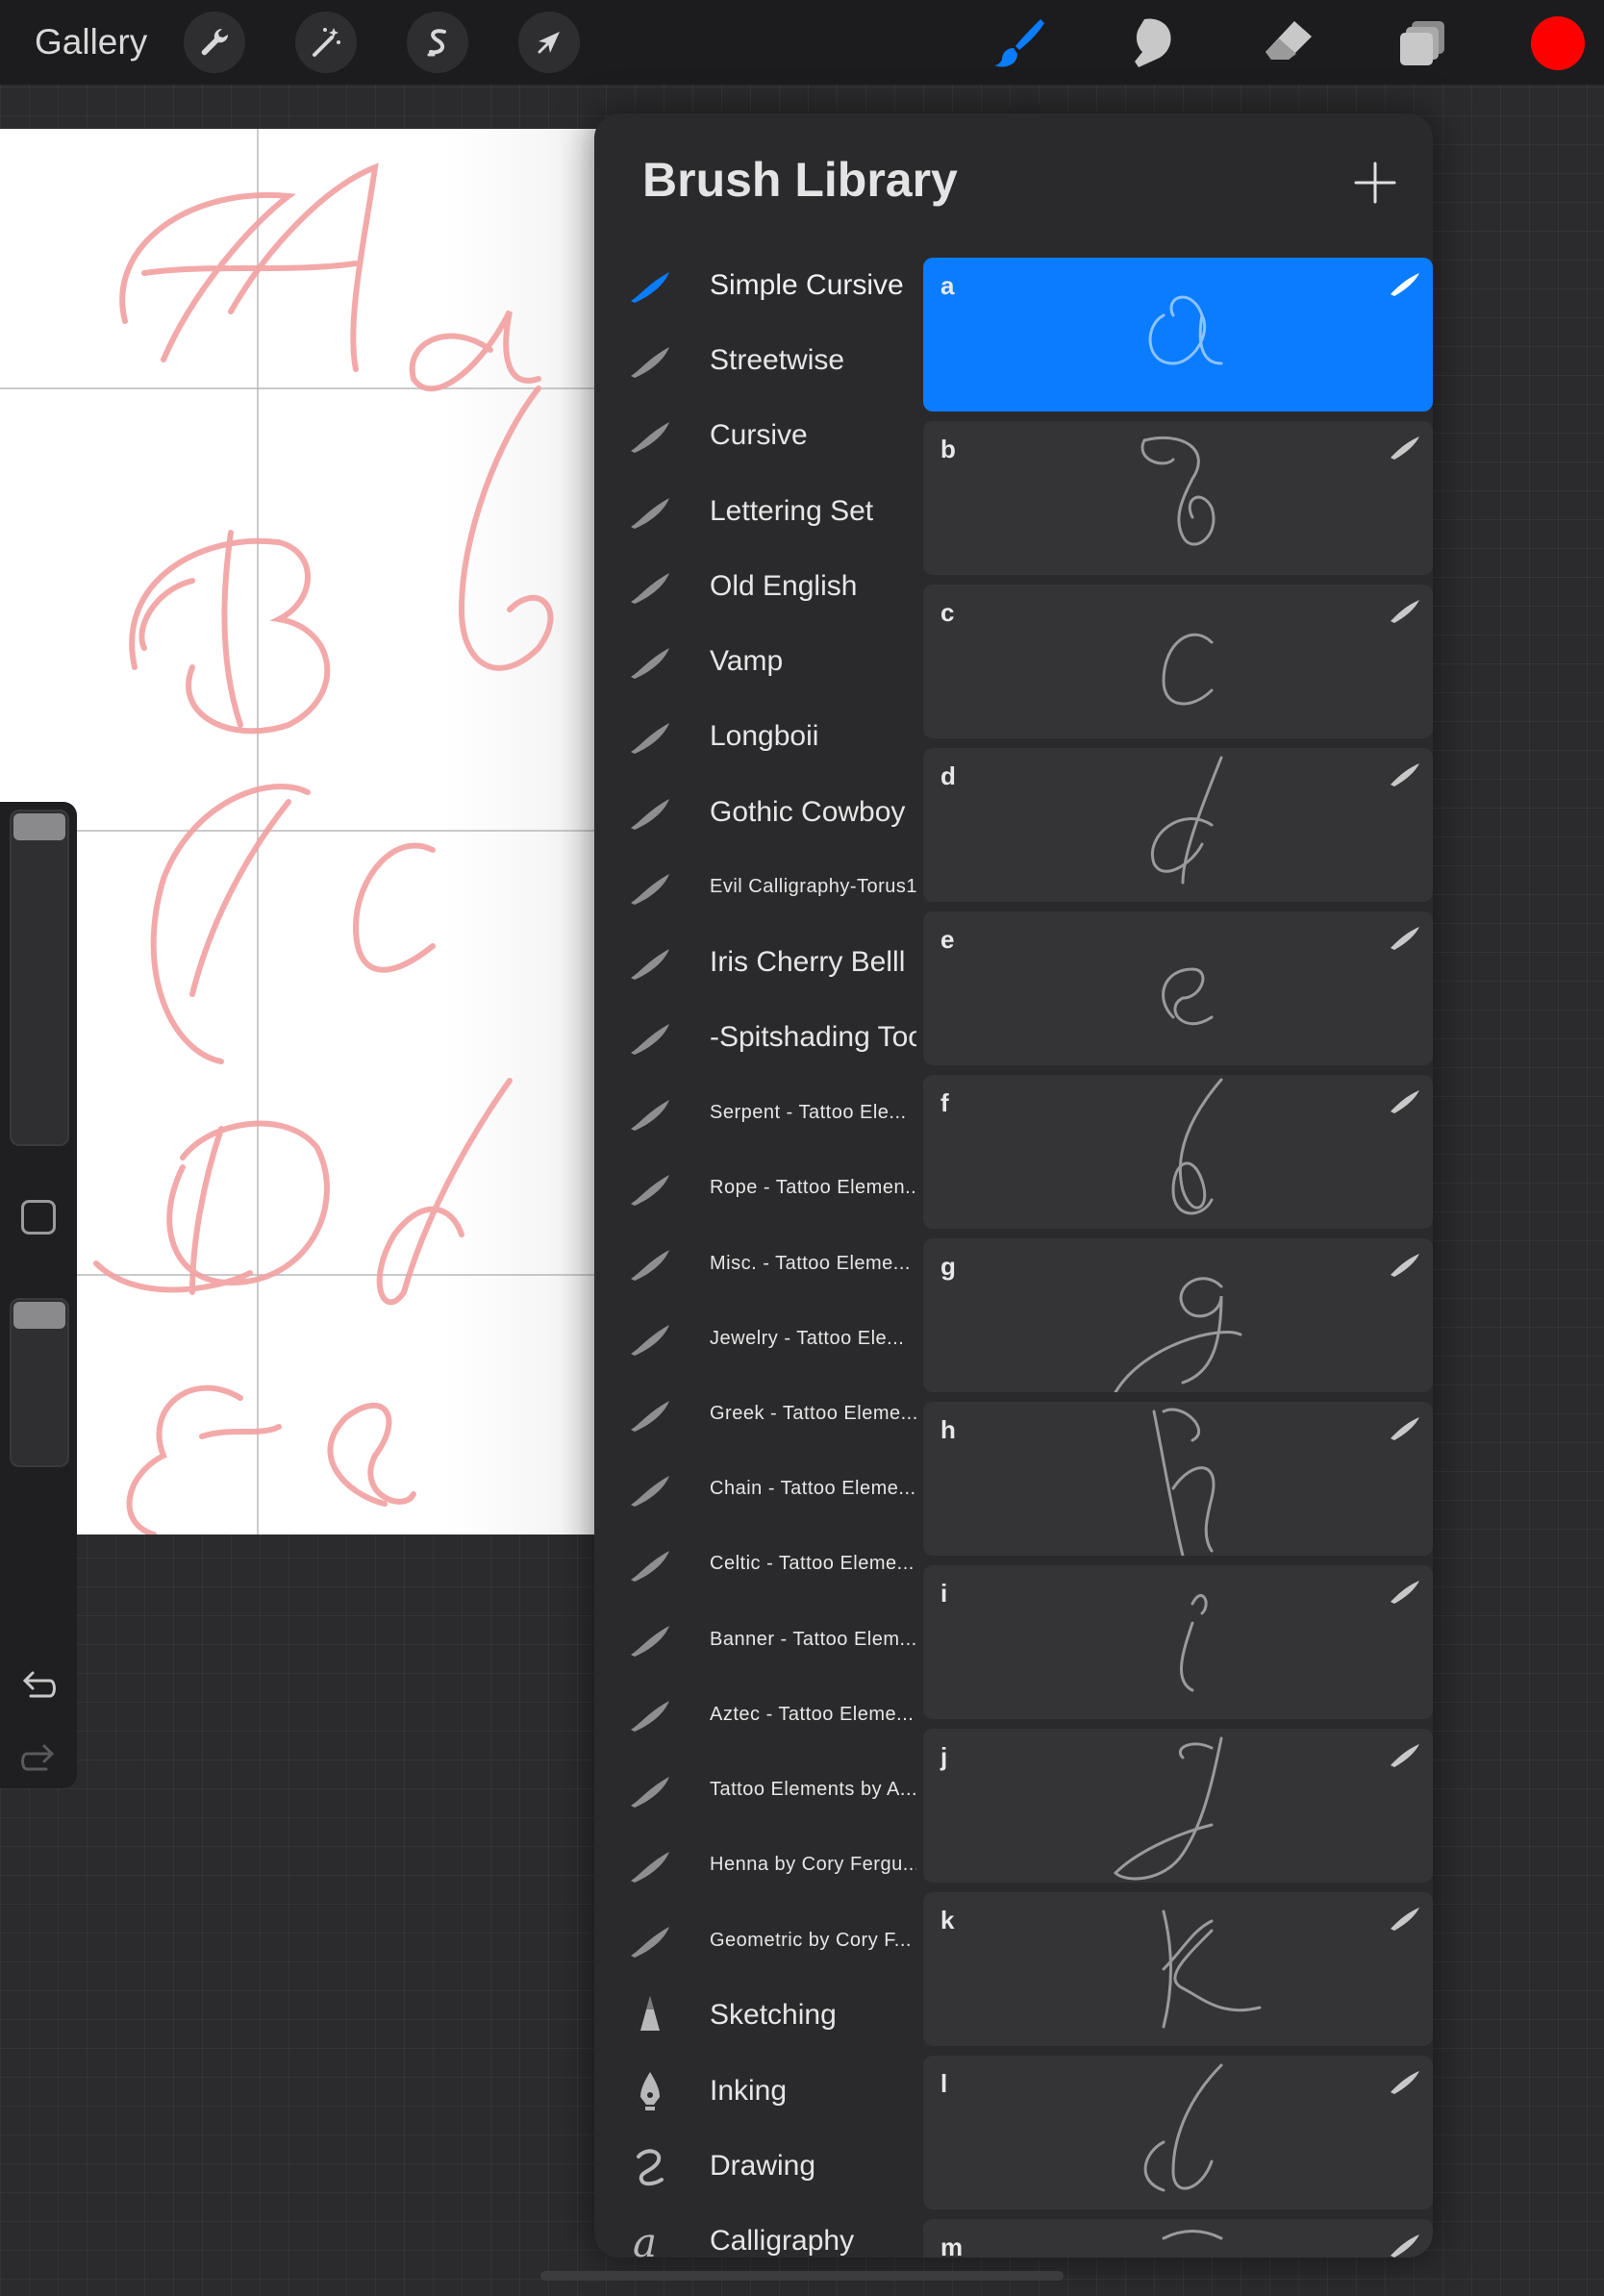 The image size is (1604, 2296). I want to click on brush-set-item: Iris Cherry Belll, so click(757, 962).